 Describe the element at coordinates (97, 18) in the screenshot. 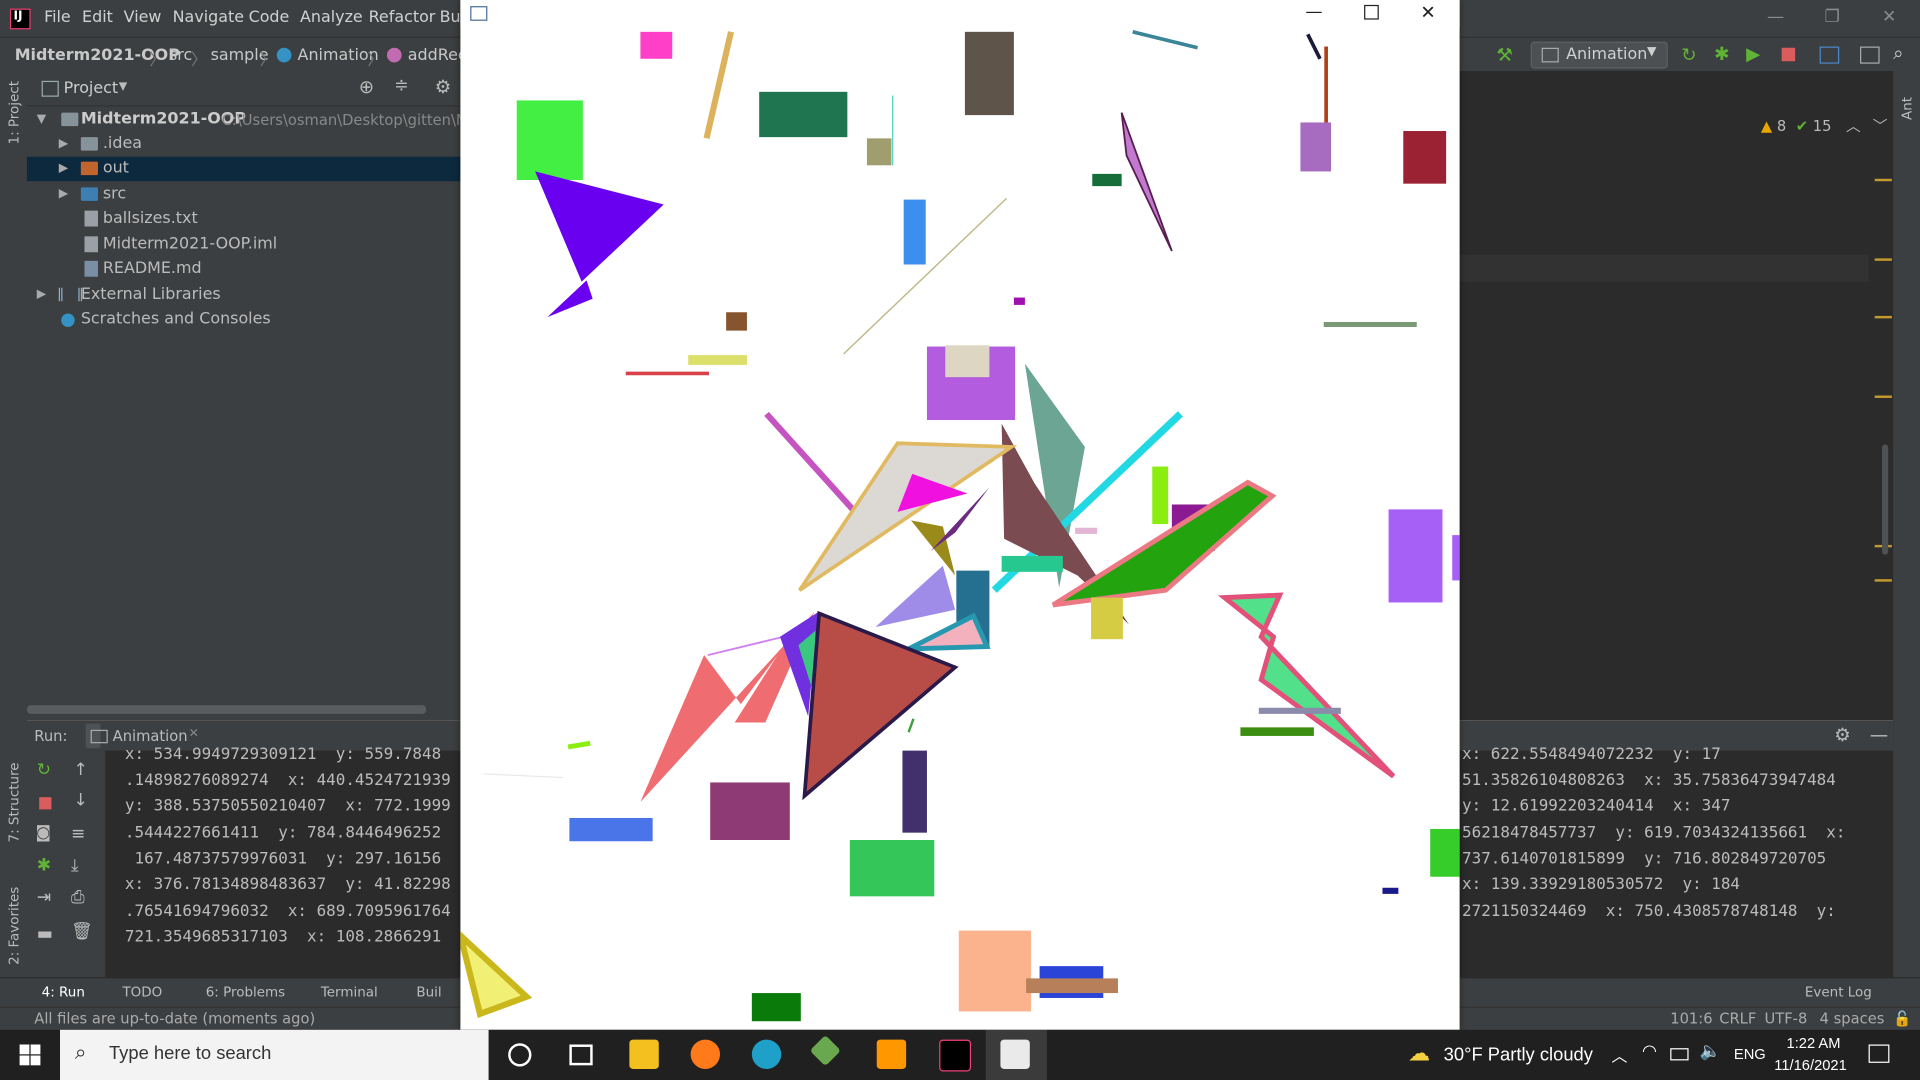

I see `menu-edit: Edit` at that location.